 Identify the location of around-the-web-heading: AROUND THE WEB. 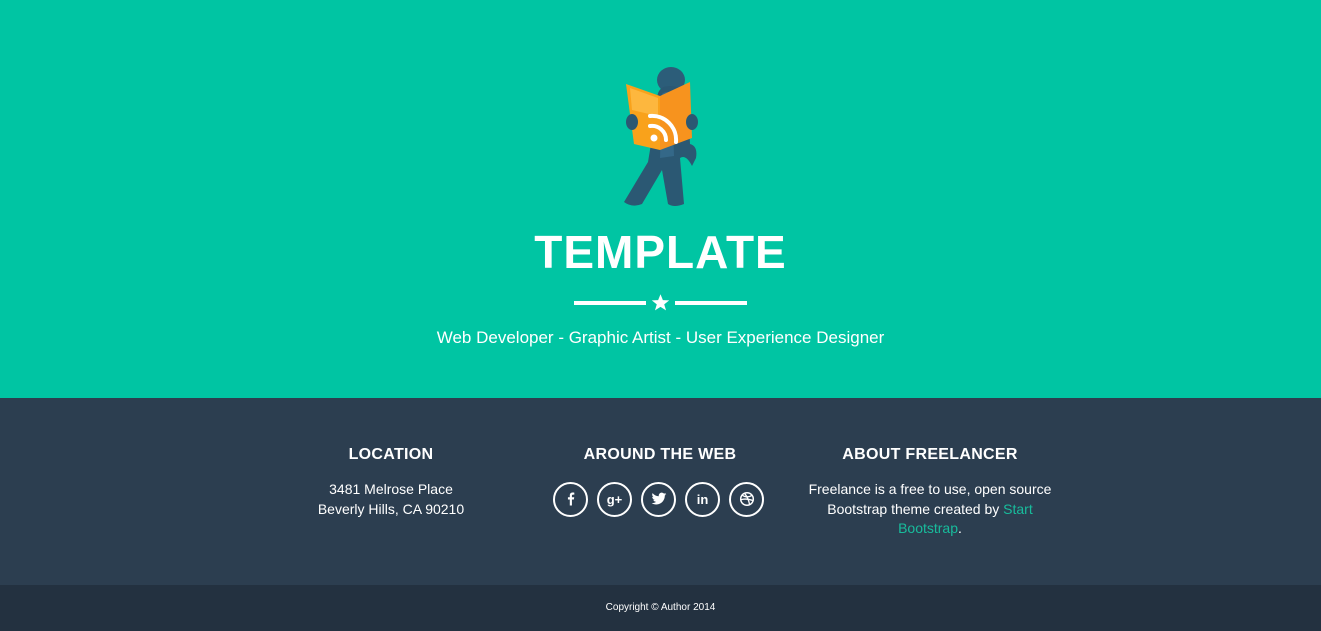
(660, 454).